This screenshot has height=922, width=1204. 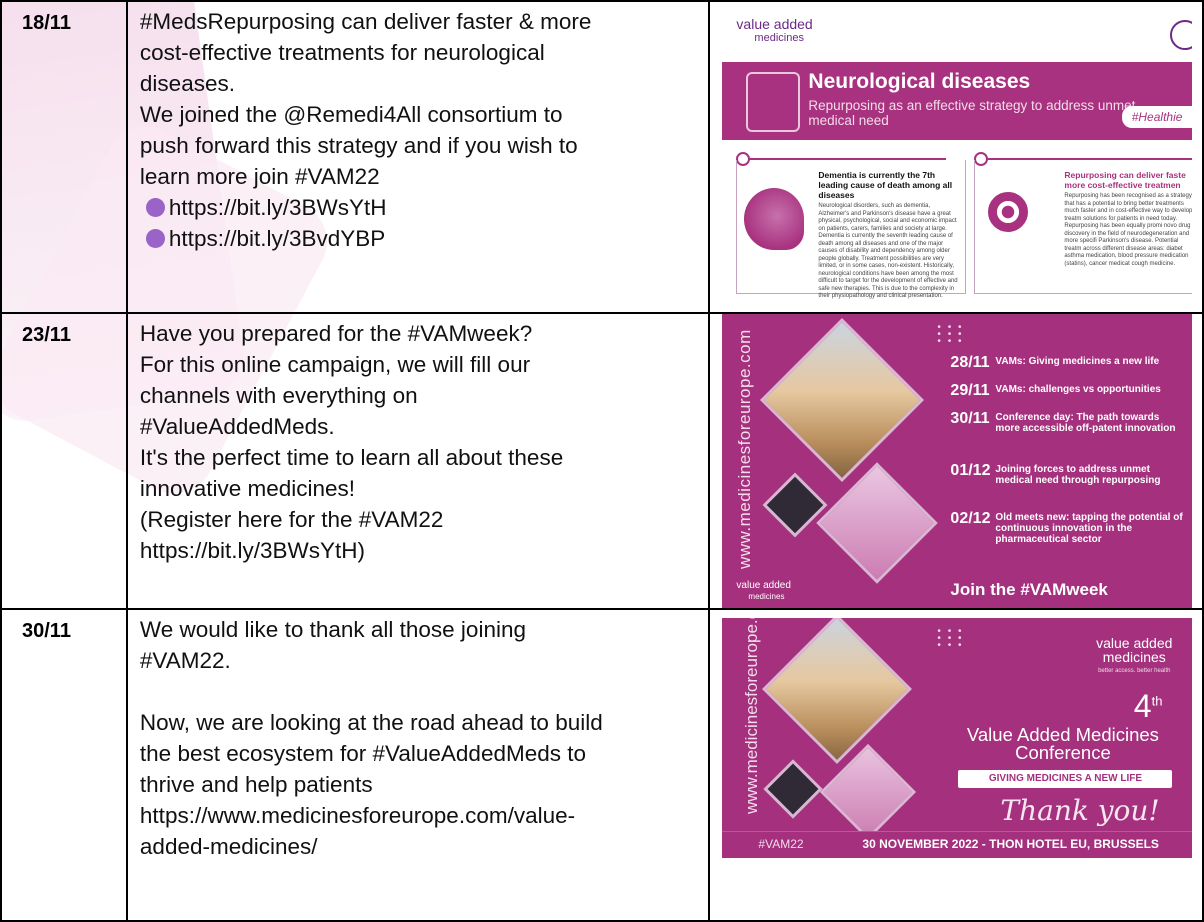 I want to click on post-date: 18/11, so click(x=64, y=157).